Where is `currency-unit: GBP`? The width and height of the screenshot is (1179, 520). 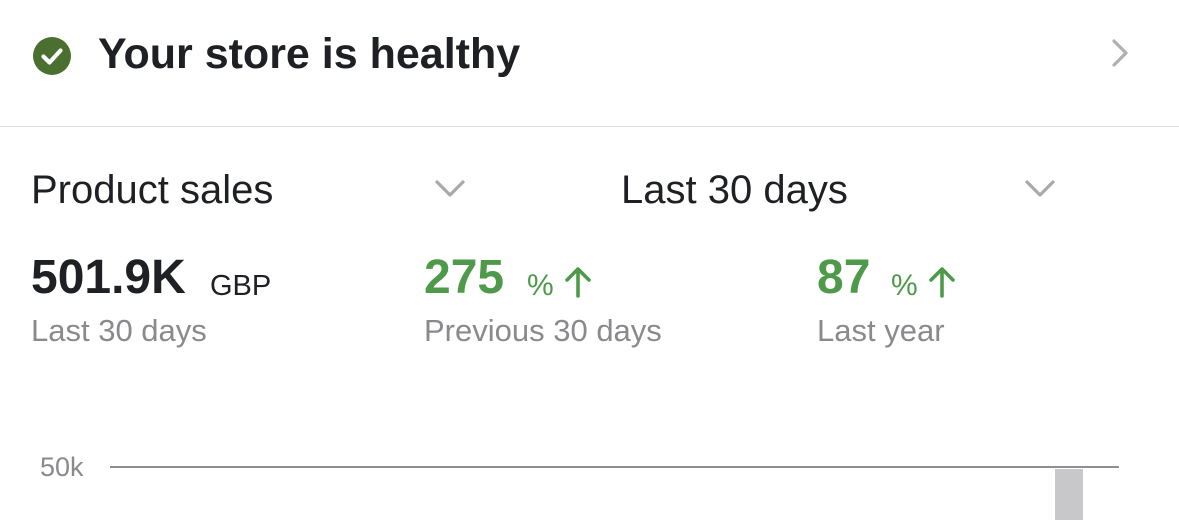
currency-unit: GBP is located at coordinates (241, 286).